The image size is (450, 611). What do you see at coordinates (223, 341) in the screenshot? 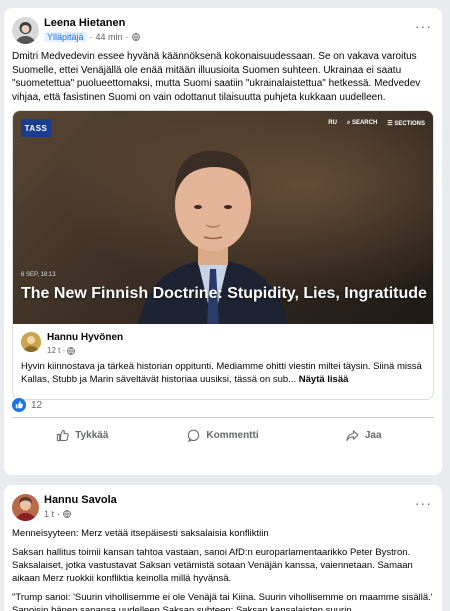
I see `shared-post-header: Hannu Hyvönen 12 t ·` at bounding box center [223, 341].